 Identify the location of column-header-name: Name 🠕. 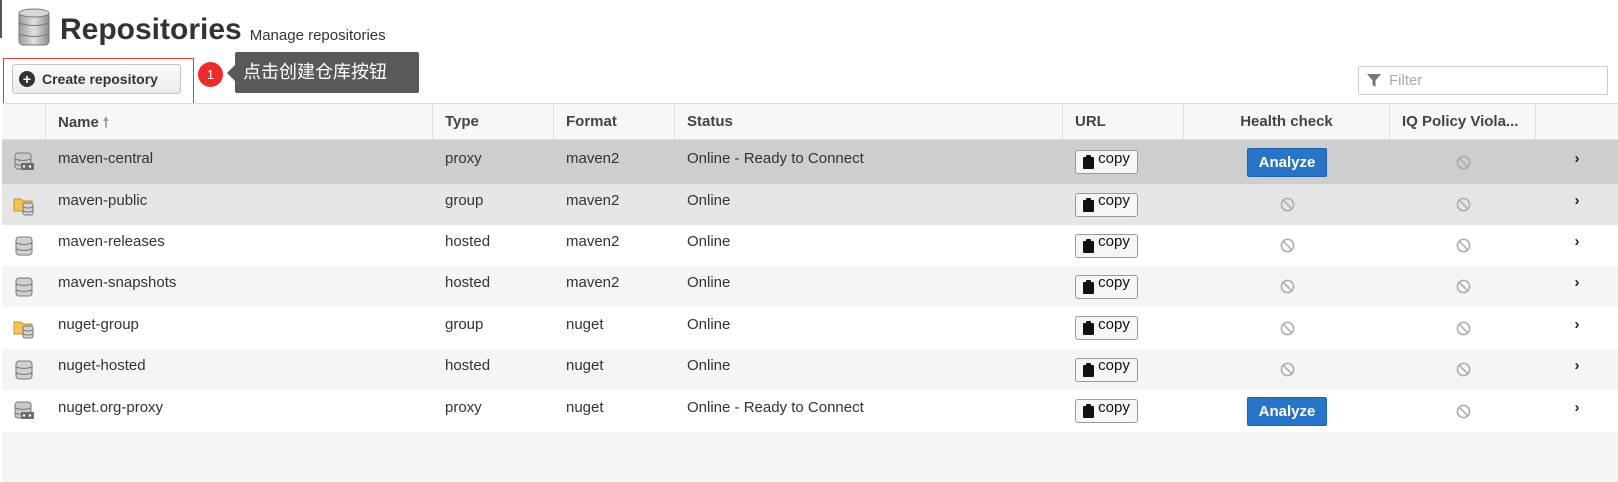
(239, 122).